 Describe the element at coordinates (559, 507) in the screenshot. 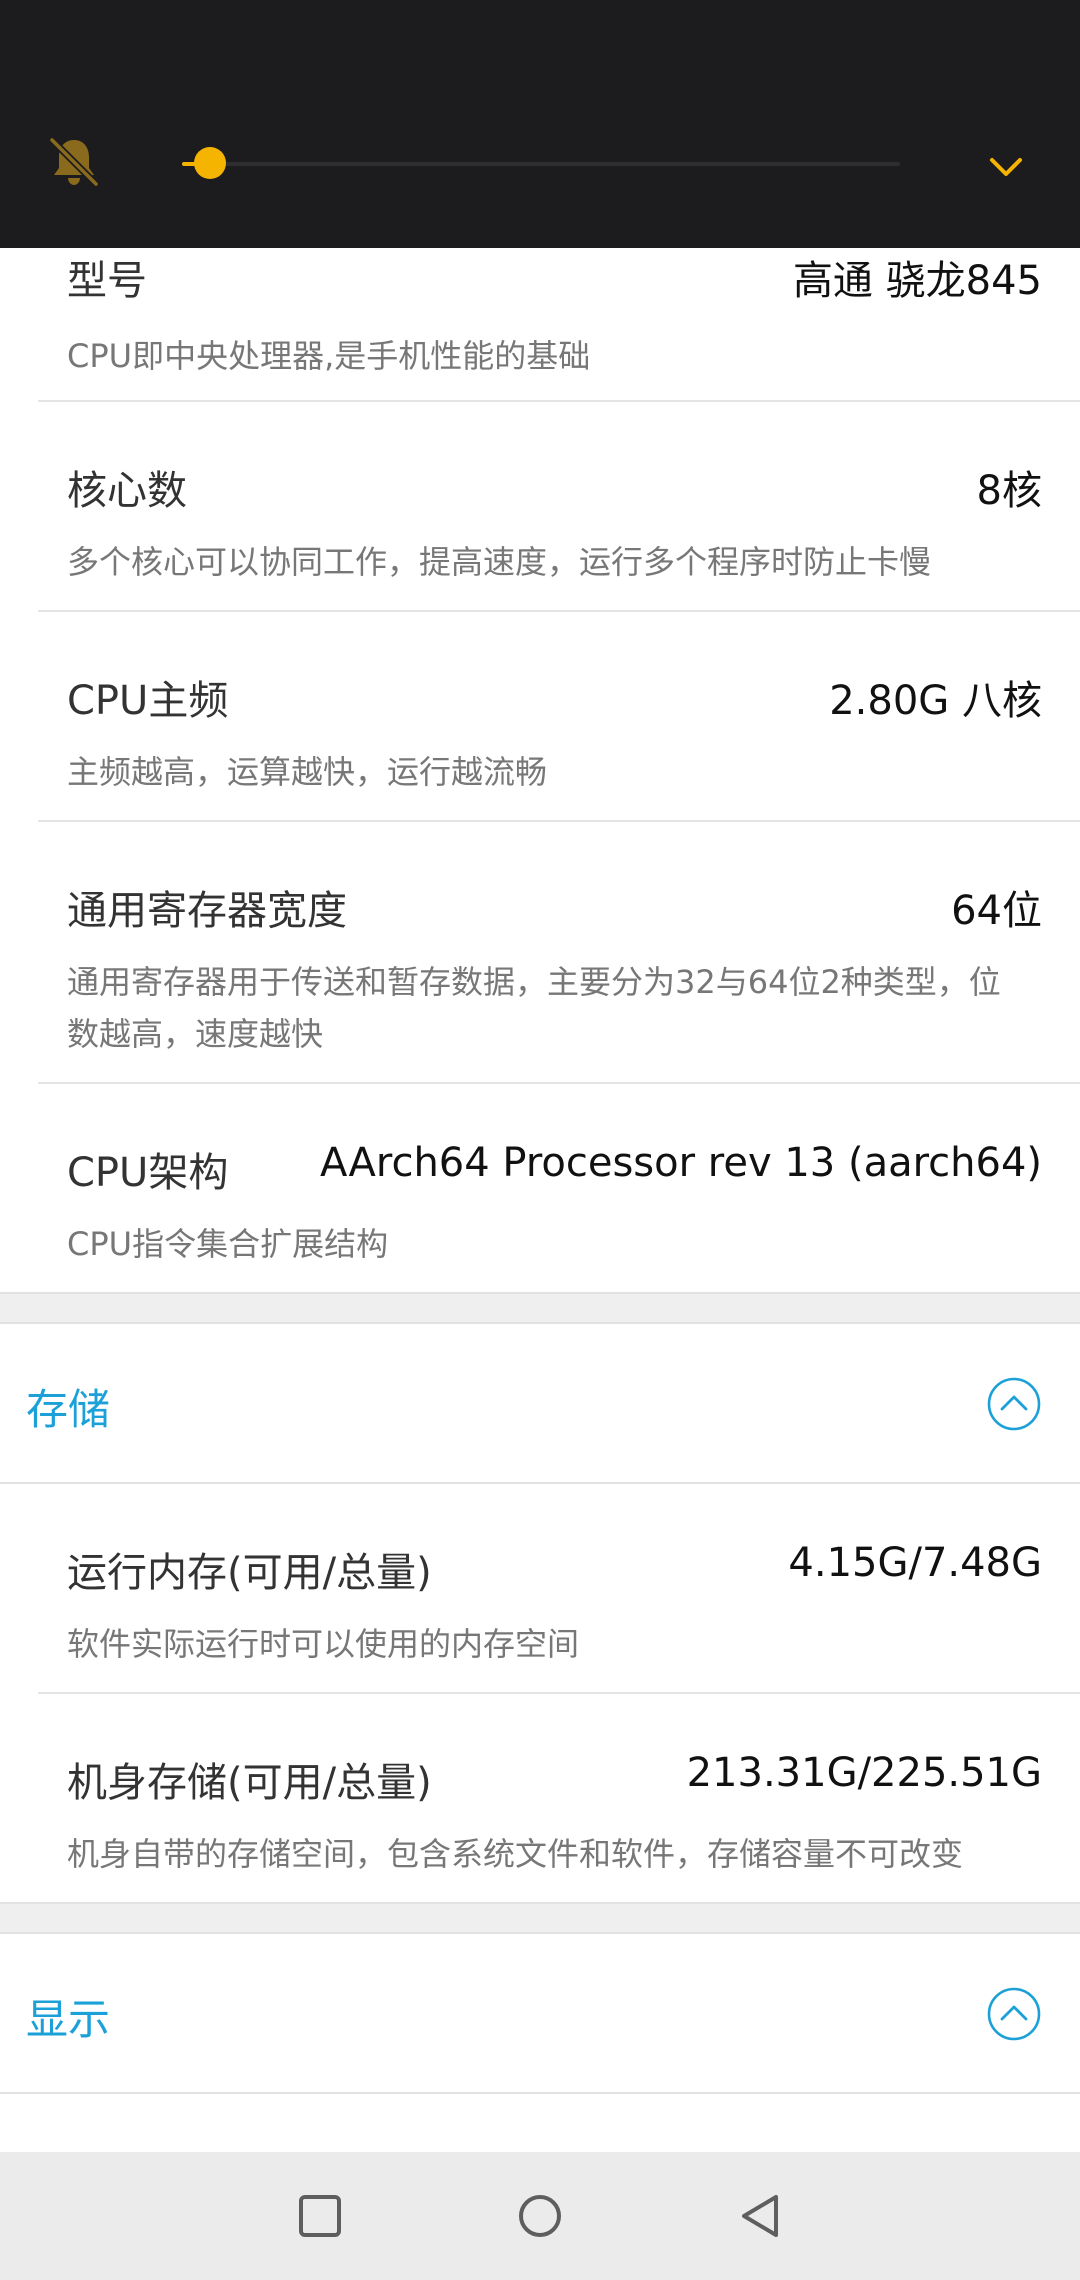

I see `cpu-cores-row: 核心数 8核 多个核心可以协同工作，提高速度，运行多个程序时防止卡慢` at that location.